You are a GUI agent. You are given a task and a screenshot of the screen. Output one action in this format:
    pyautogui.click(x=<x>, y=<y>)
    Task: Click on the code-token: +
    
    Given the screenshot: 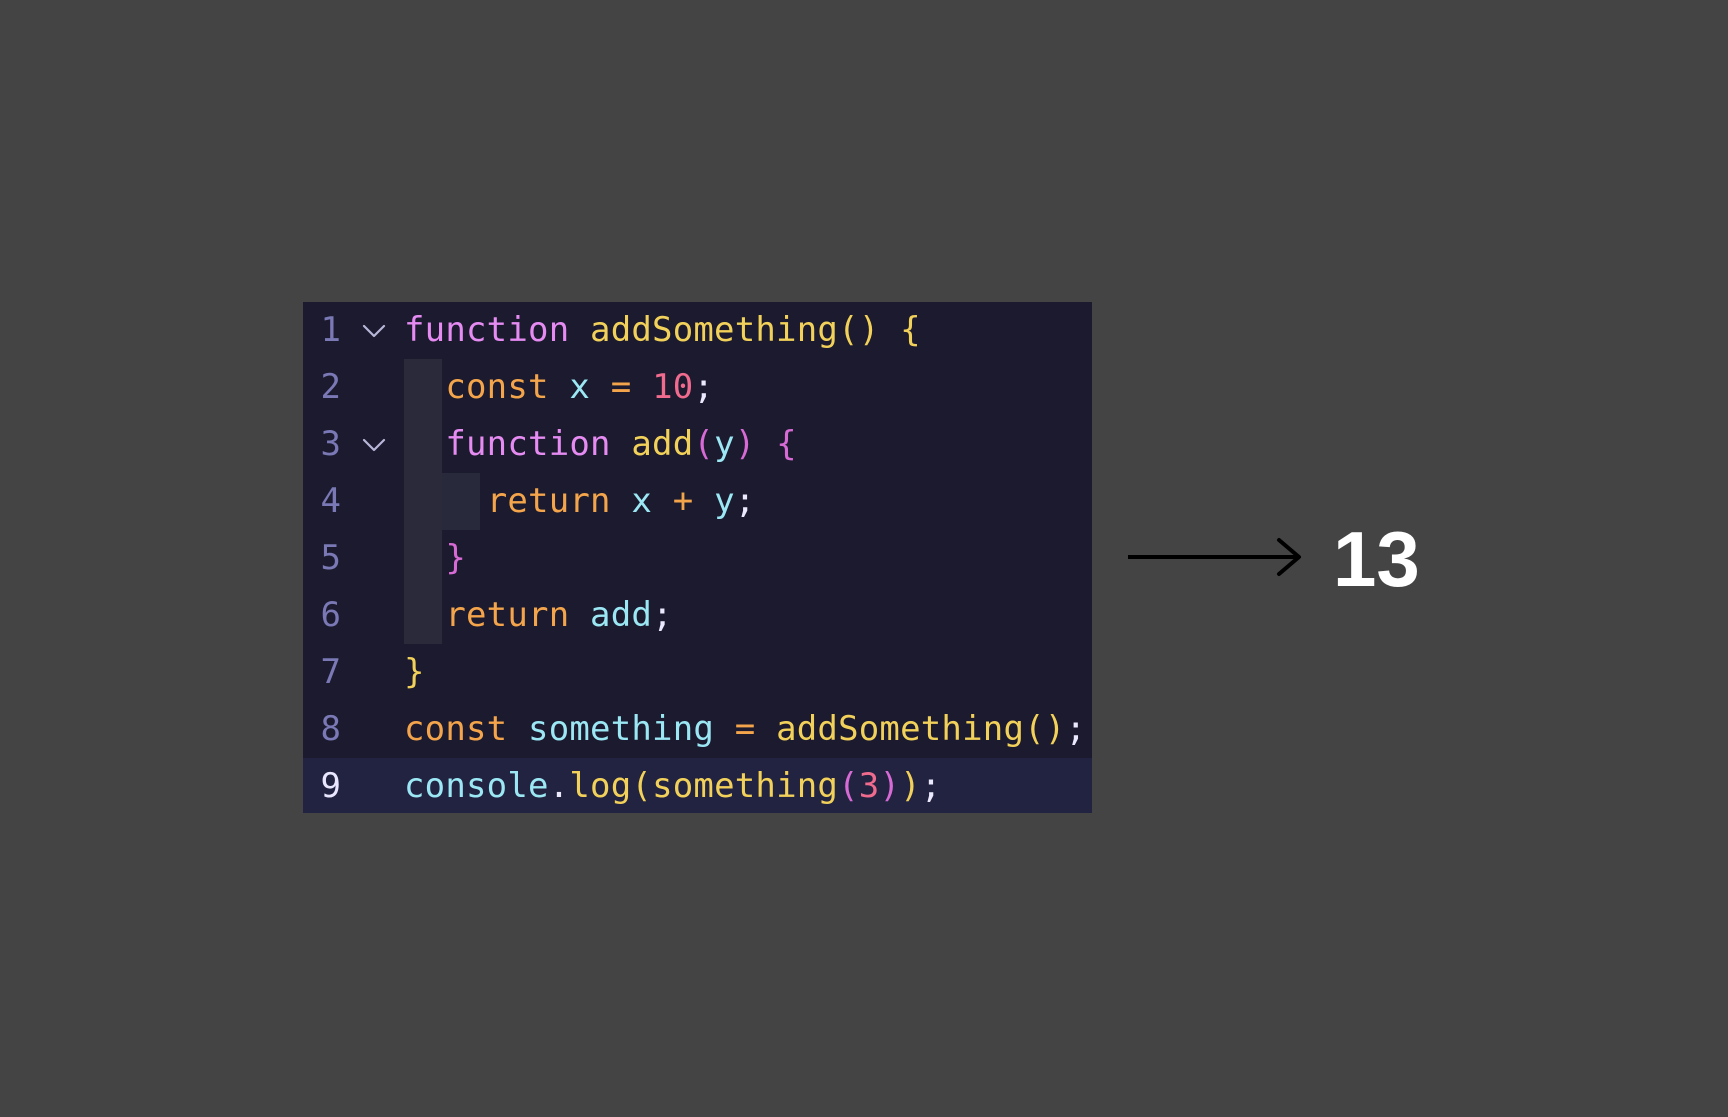 What is the action you would take?
    pyautogui.click(x=683, y=501)
    